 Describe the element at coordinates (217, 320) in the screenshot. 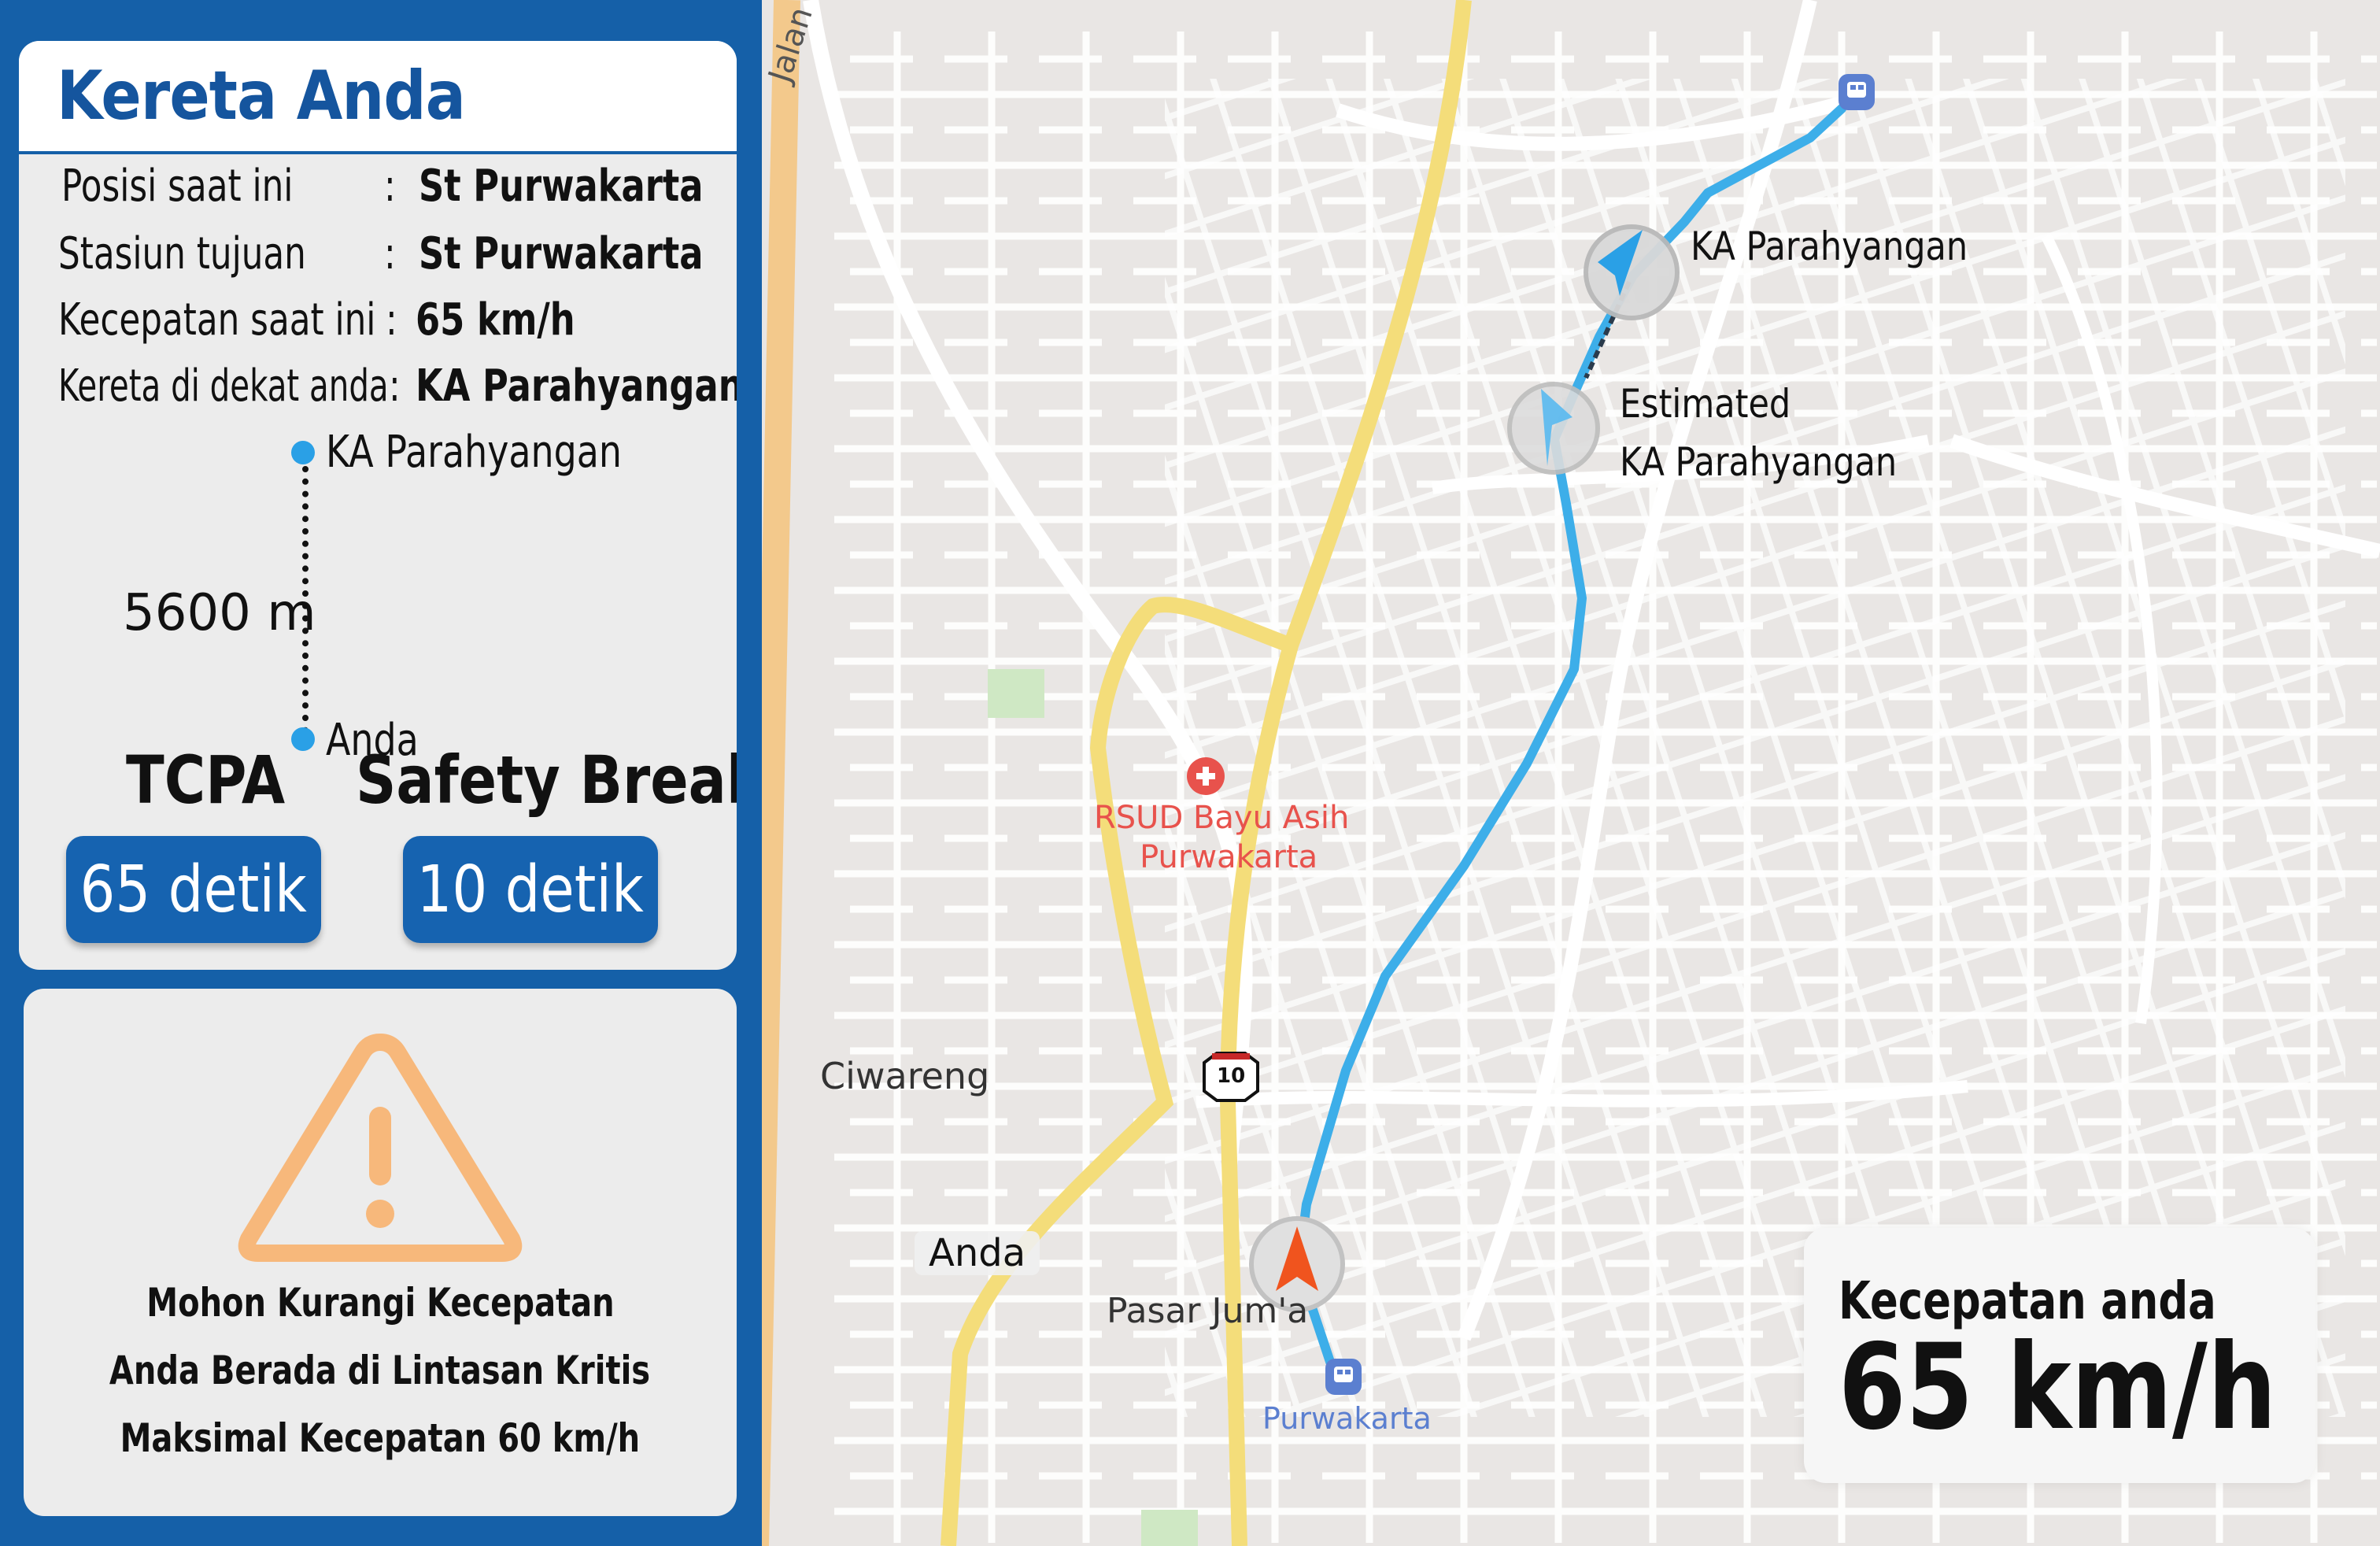

I see `label-current-speed: Kecepatan saat ini` at that location.